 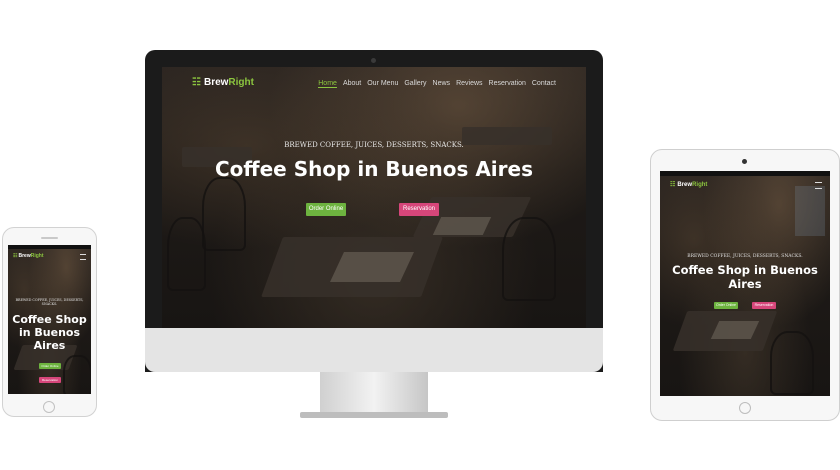 I want to click on site-logo: ☷ Brew Right, so click(x=223, y=82).